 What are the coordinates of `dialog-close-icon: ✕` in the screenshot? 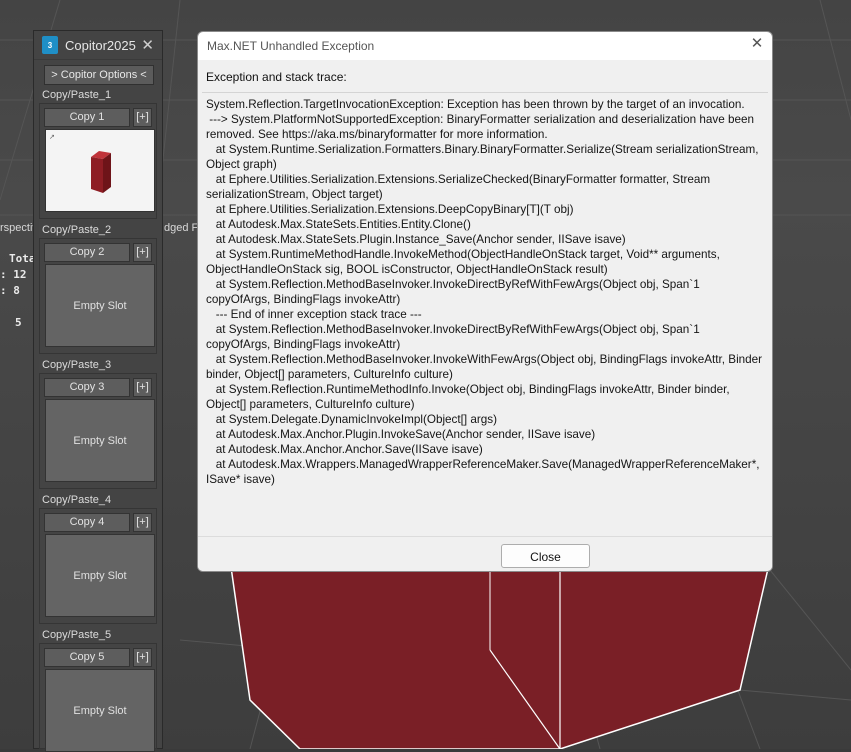 It's located at (757, 44).